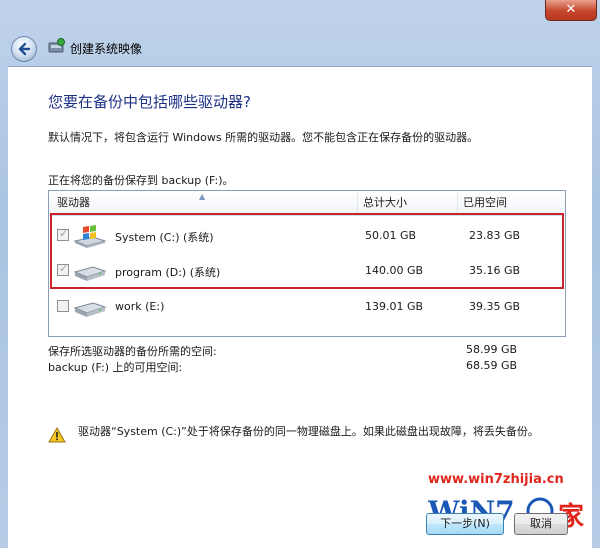  What do you see at coordinates (307, 271) in the screenshot?
I see `drive-row-d: program (D:) (系统) 140.00 GB 35.16 GB` at bounding box center [307, 271].